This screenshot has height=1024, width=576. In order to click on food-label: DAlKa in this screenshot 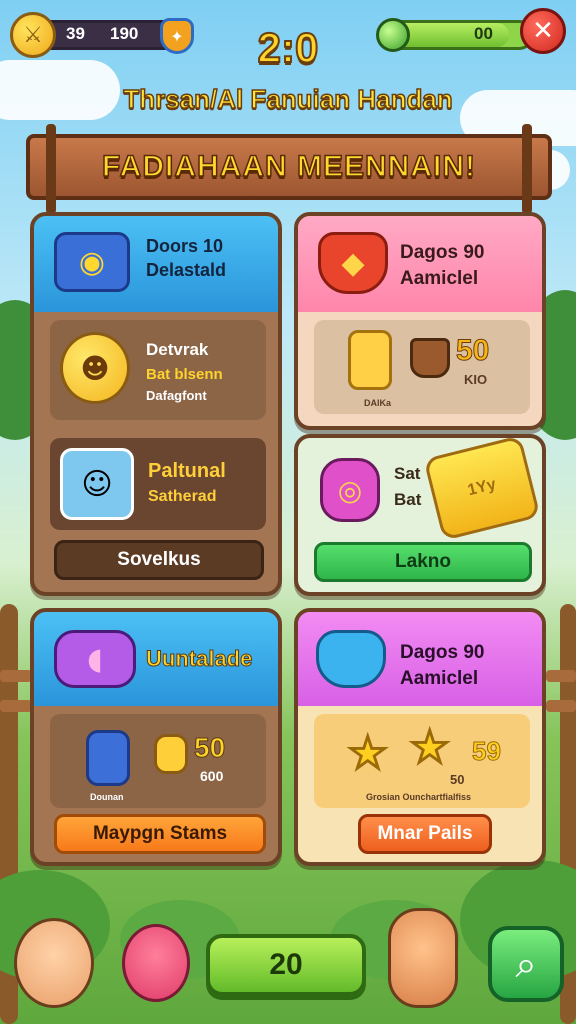, I will do `click(378, 403)`.